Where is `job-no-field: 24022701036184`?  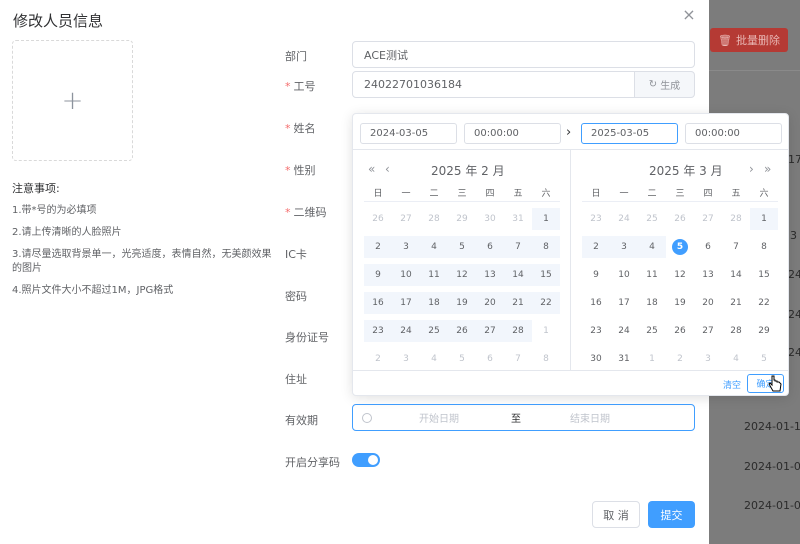
job-no-field: 24022701036184 is located at coordinates (493, 84).